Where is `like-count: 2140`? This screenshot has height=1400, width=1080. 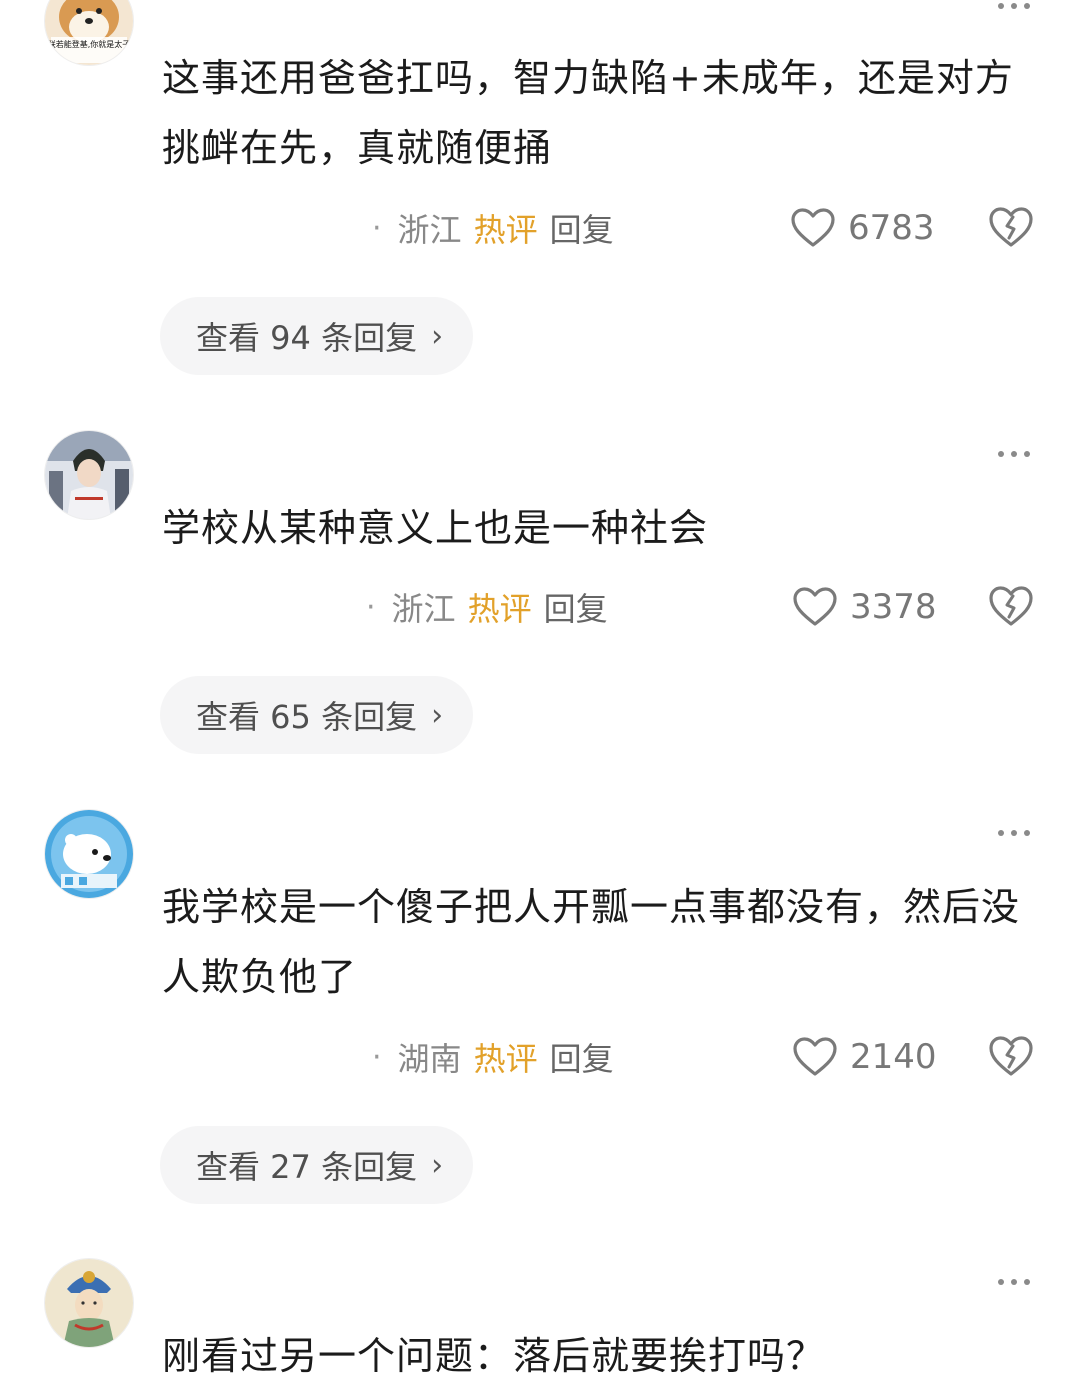 like-count: 2140 is located at coordinates (893, 1057).